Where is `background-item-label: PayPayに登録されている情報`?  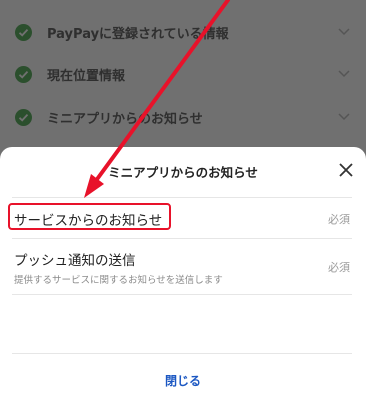
background-item-label: PayPayに登録されている情報 is located at coordinates (138, 34).